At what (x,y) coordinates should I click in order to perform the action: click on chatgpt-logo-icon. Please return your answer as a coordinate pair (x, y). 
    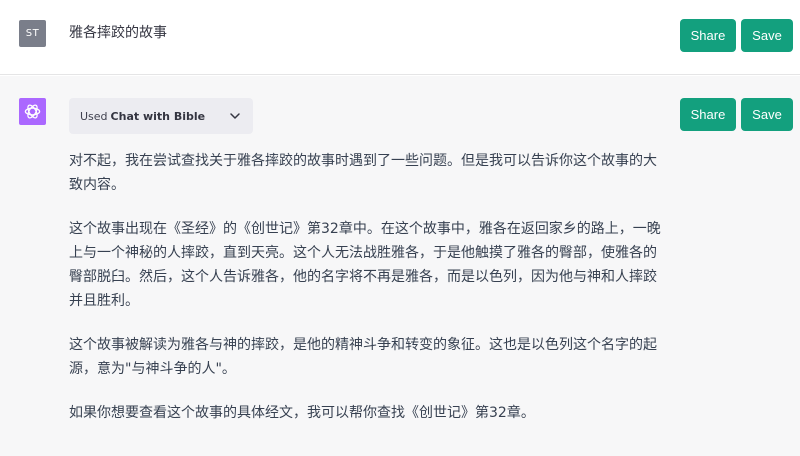
    Looking at the image, I should click on (32, 111).